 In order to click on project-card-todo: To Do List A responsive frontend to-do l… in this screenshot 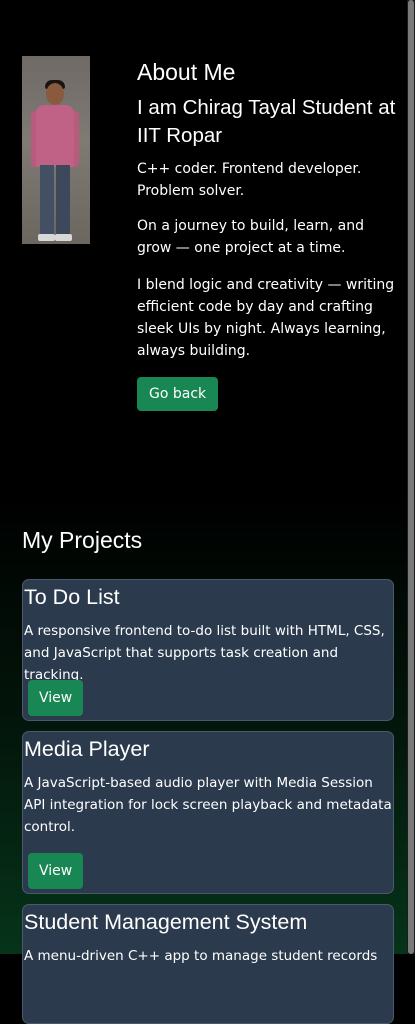, I will do `click(208, 650)`.